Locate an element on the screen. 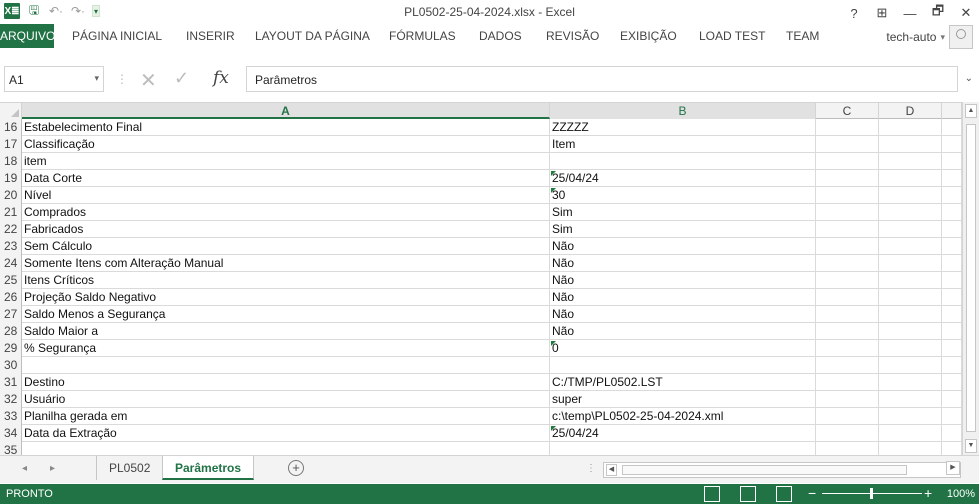  cell-a: Sem Cálculo is located at coordinates (286, 246).